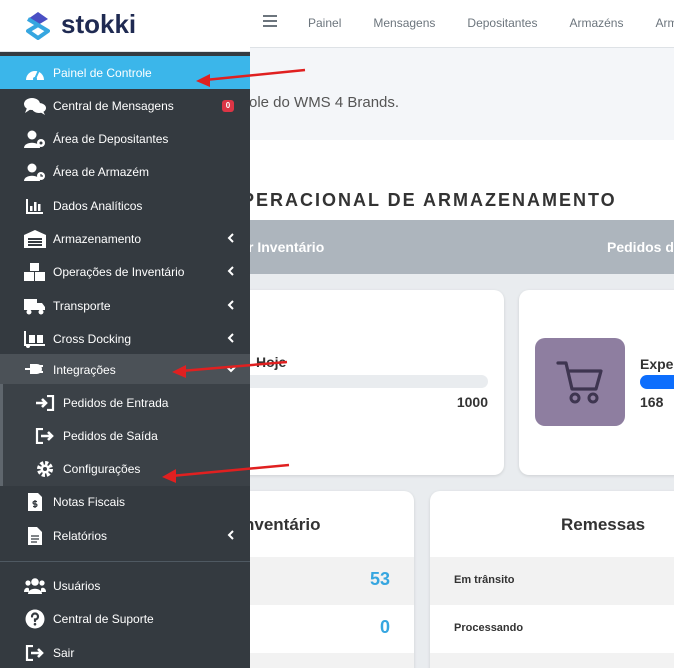  What do you see at coordinates (45, 402) in the screenshot?
I see `sign-in-icon` at bounding box center [45, 402].